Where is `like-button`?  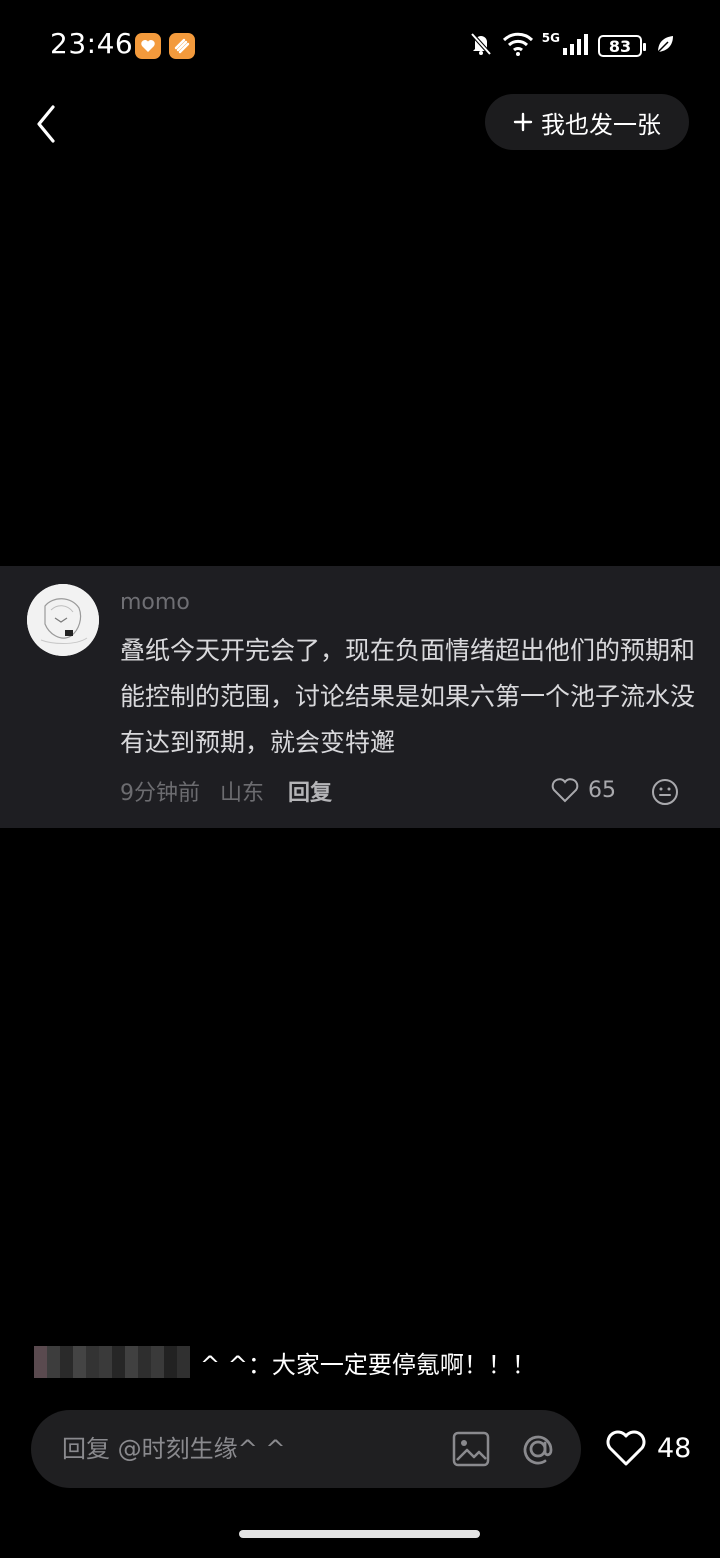
like-button is located at coordinates (626, 1448).